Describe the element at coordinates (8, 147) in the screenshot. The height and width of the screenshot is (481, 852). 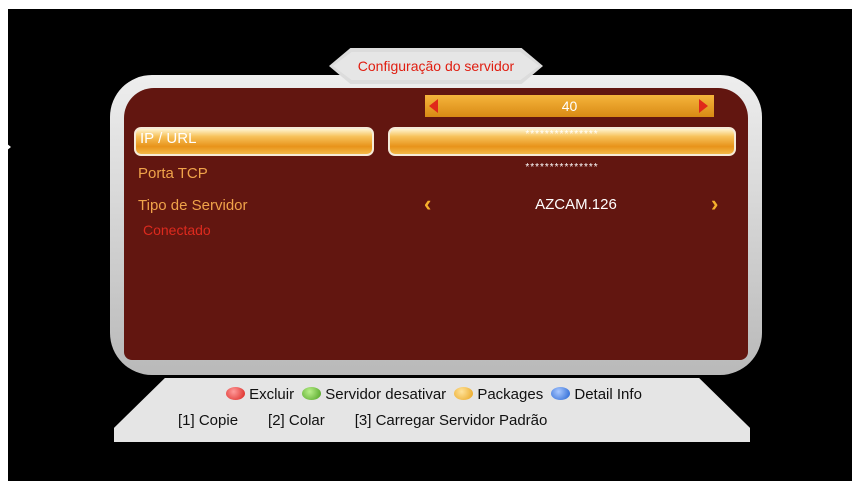
I see `mouse-cursor-icon` at that location.